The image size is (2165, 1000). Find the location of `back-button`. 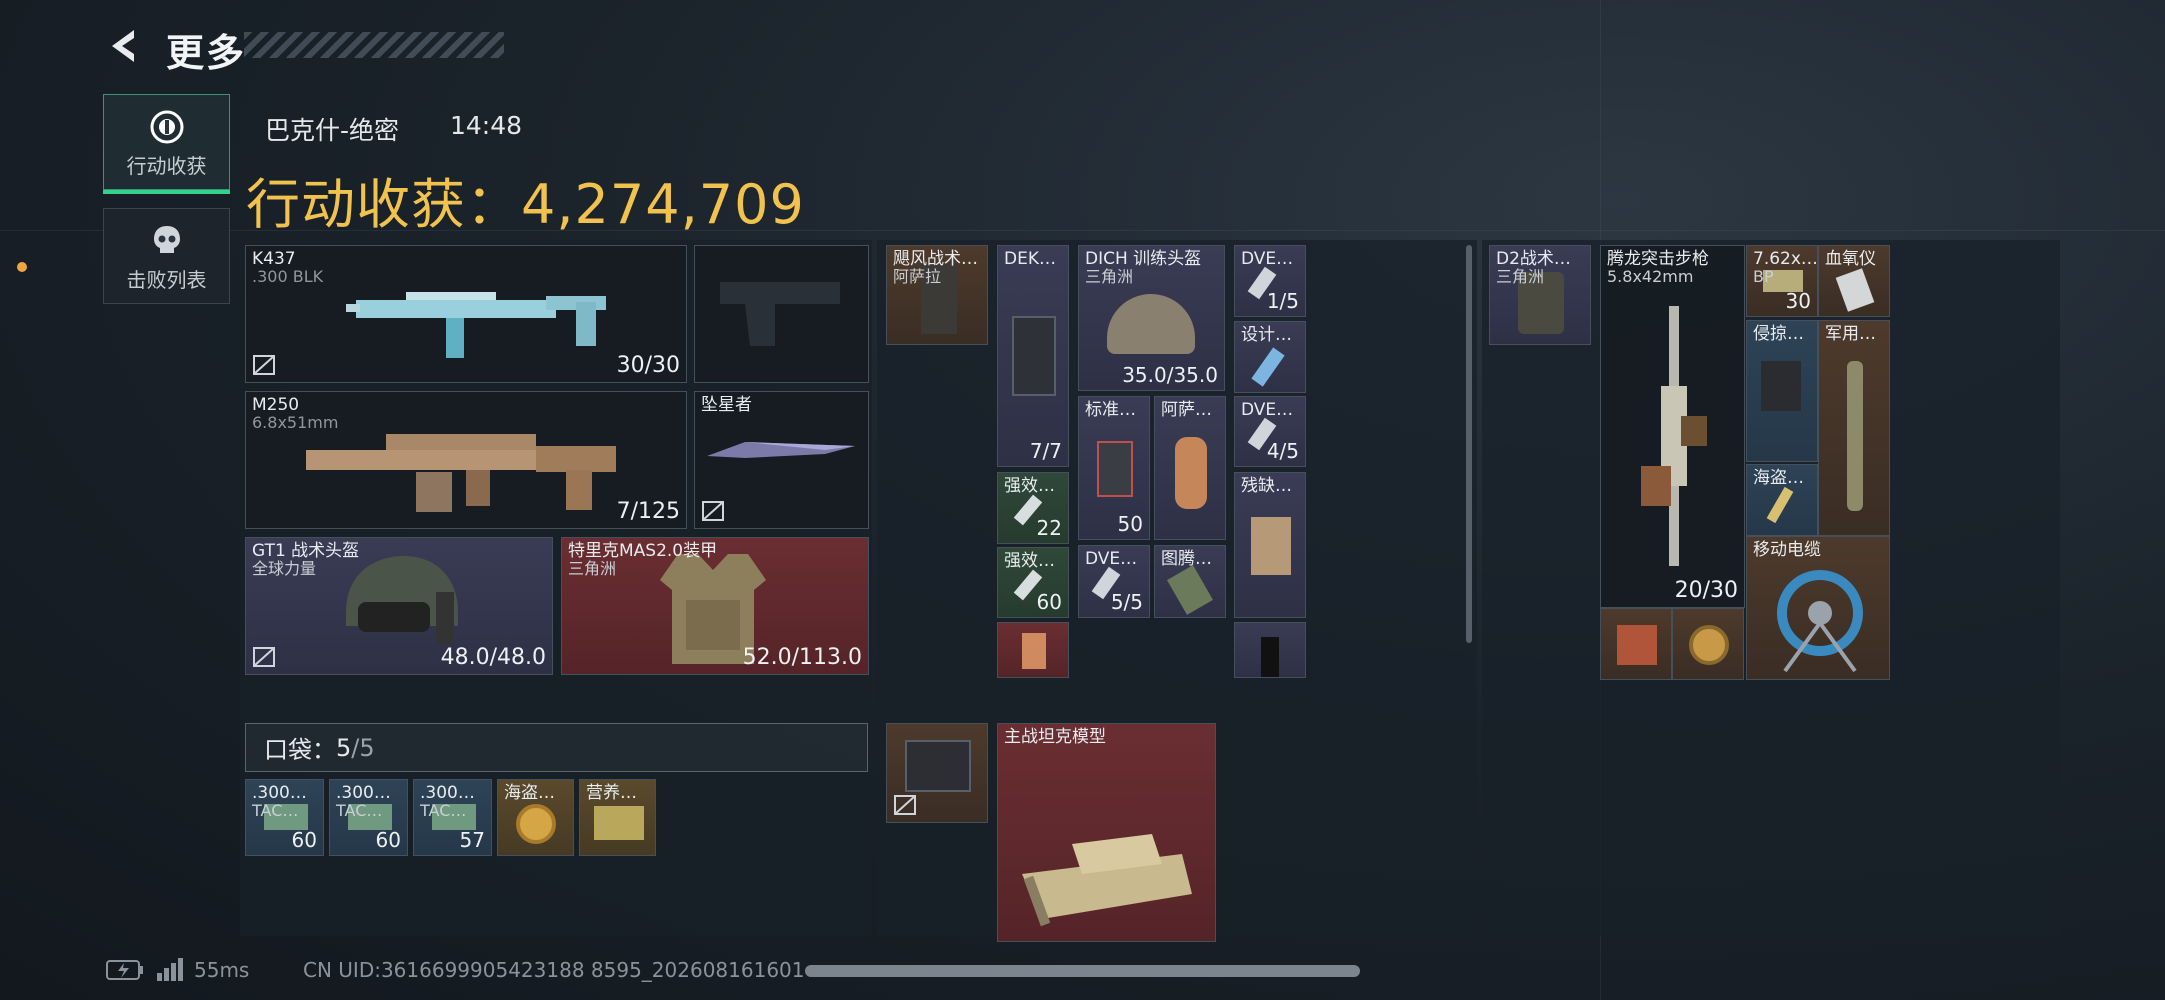

back-button is located at coordinates (124, 46).